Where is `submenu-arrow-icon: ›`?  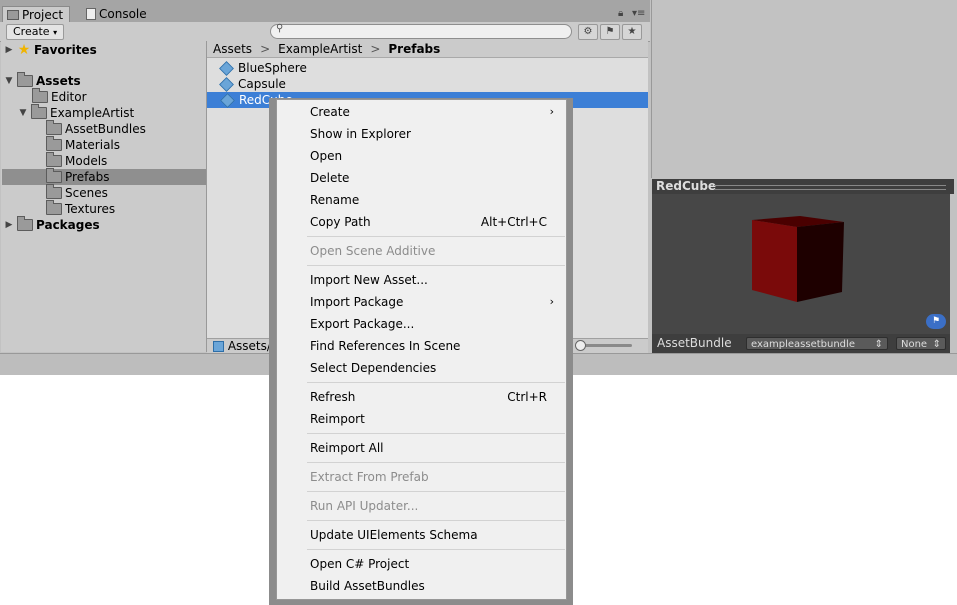 submenu-arrow-icon: › is located at coordinates (551, 301).